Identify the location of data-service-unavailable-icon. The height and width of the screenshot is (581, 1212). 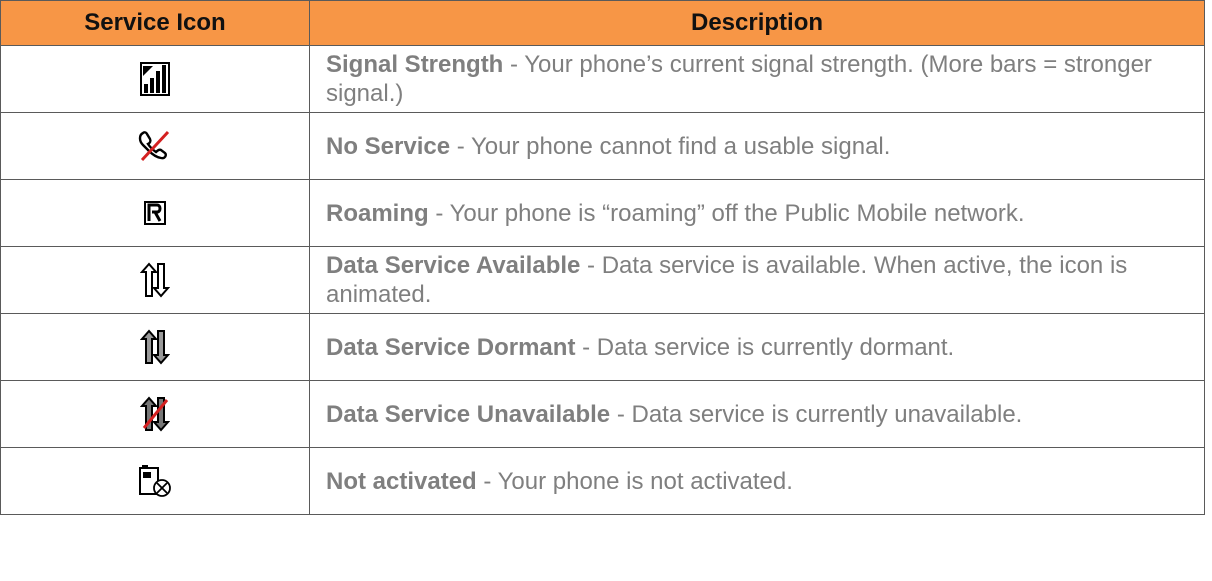
(155, 414).